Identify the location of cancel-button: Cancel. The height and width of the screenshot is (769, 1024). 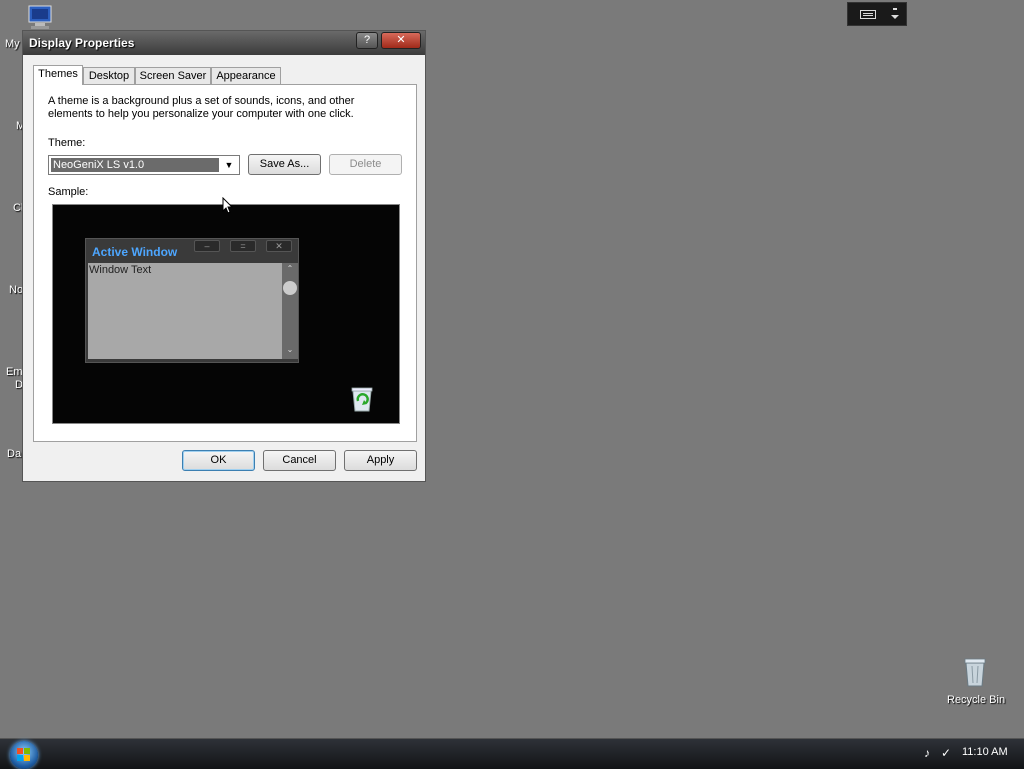
(299, 460).